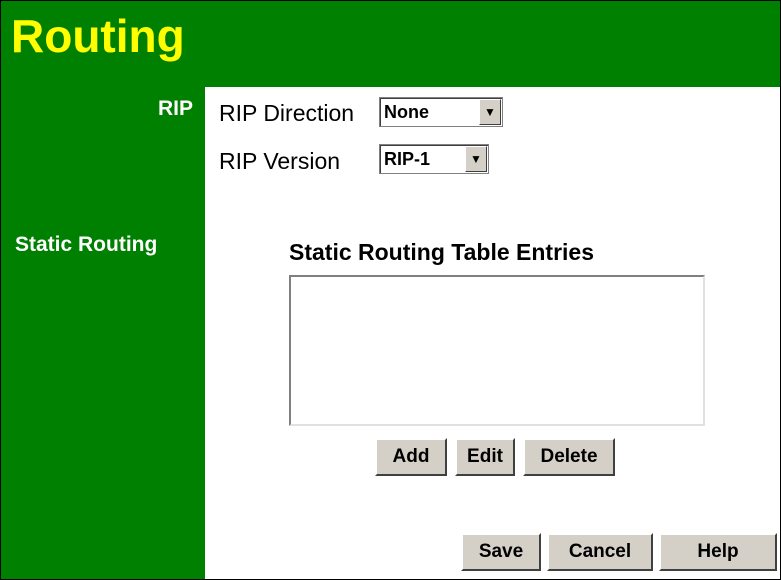  What do you see at coordinates (406, 112) in the screenshot?
I see `rip-direction-value: None` at bounding box center [406, 112].